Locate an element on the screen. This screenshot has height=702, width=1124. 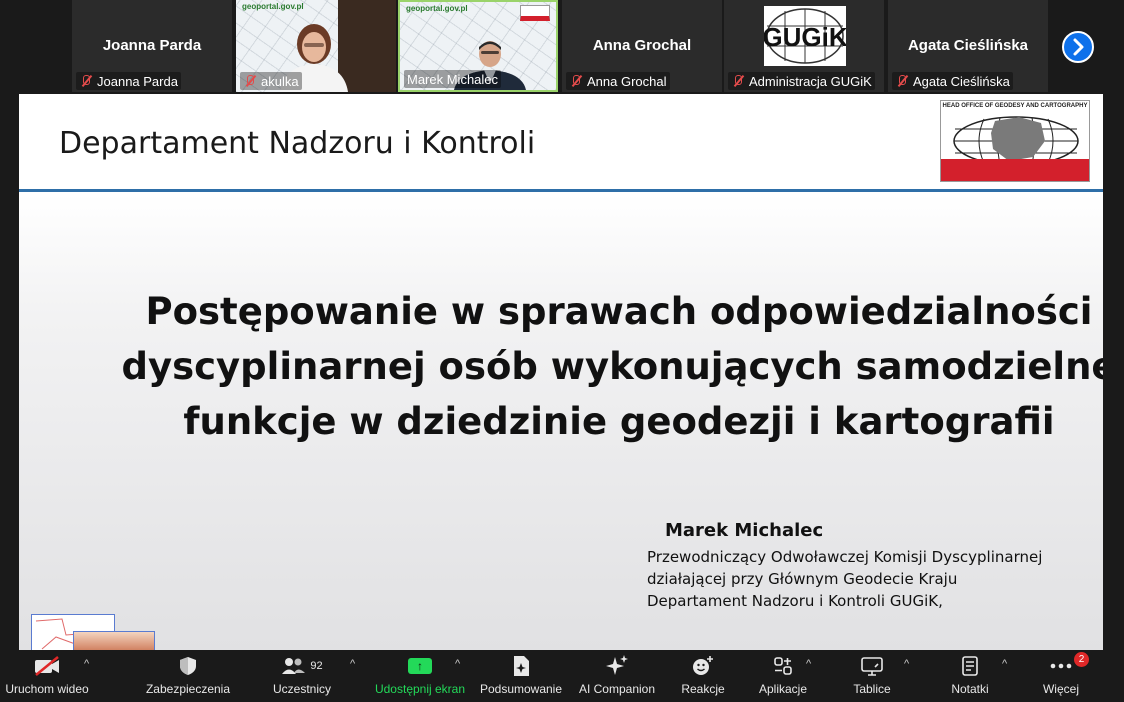
smiley-plus-icon is located at coordinates (703, 666).